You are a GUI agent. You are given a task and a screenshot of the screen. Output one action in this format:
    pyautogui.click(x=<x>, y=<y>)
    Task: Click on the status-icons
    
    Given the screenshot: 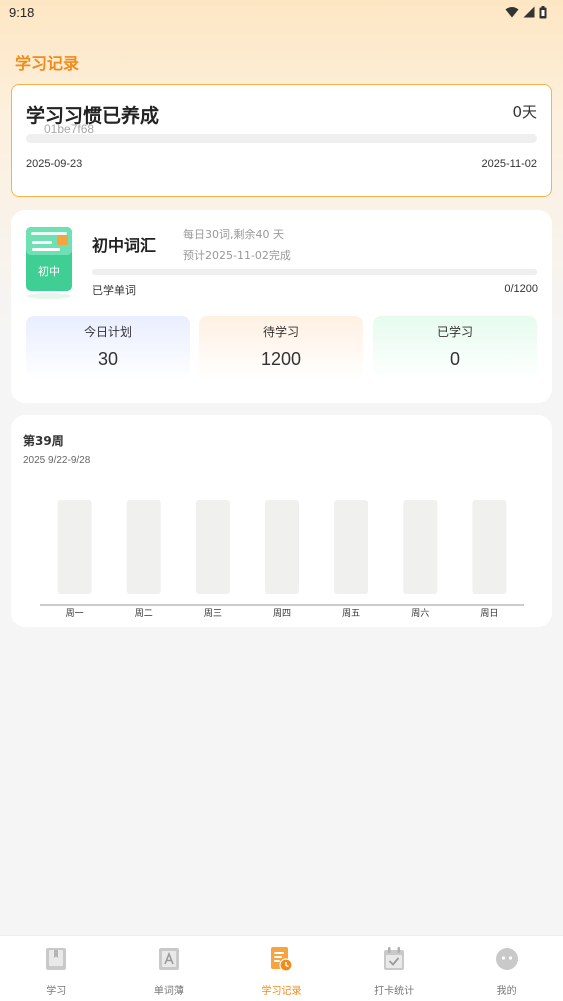 What is the action you would take?
    pyautogui.click(x=526, y=12)
    